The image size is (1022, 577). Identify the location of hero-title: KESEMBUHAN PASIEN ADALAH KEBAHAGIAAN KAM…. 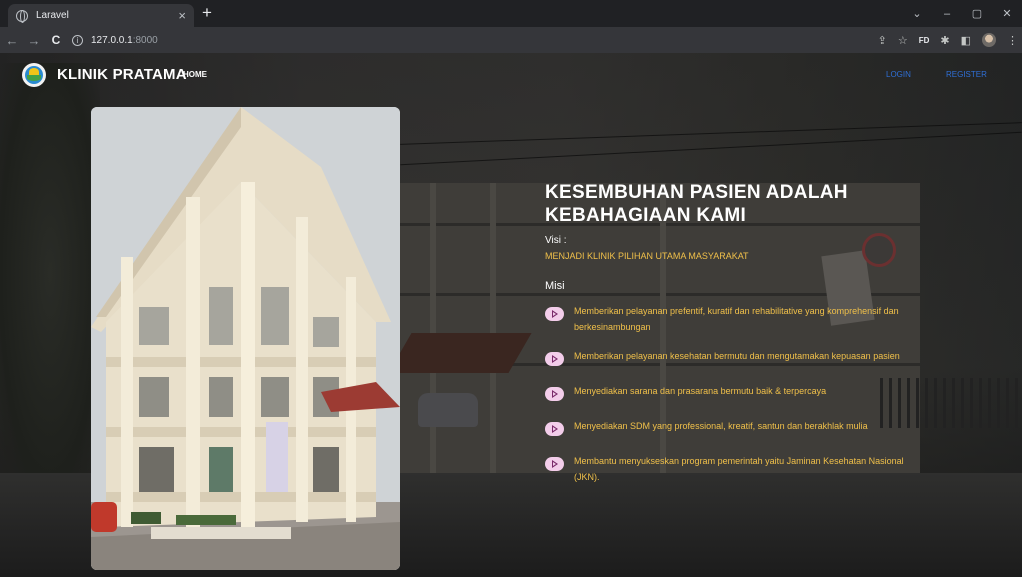
(696, 204).